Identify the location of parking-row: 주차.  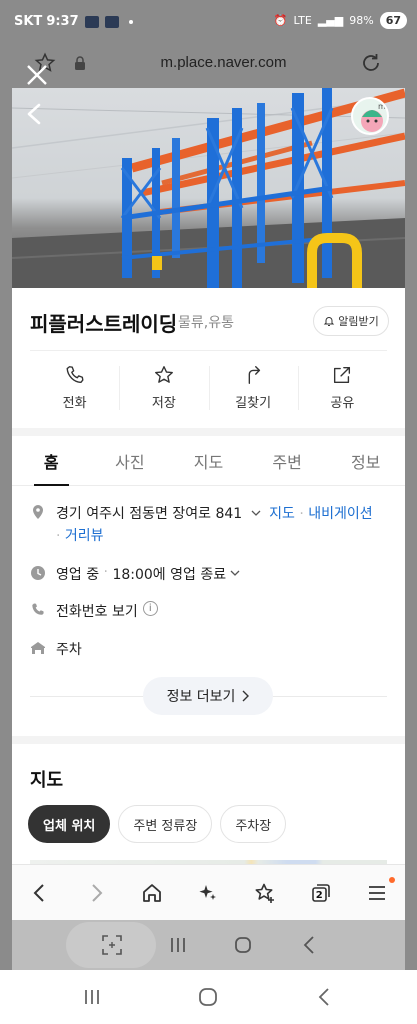
(212, 649).